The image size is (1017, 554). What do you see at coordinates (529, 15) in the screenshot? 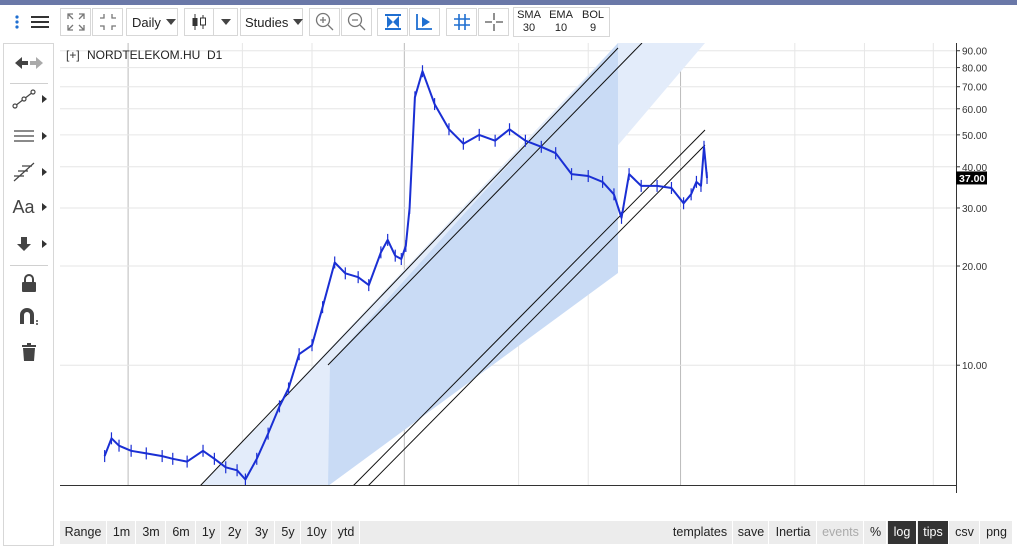
I see `indicator-name: SMA` at bounding box center [529, 15].